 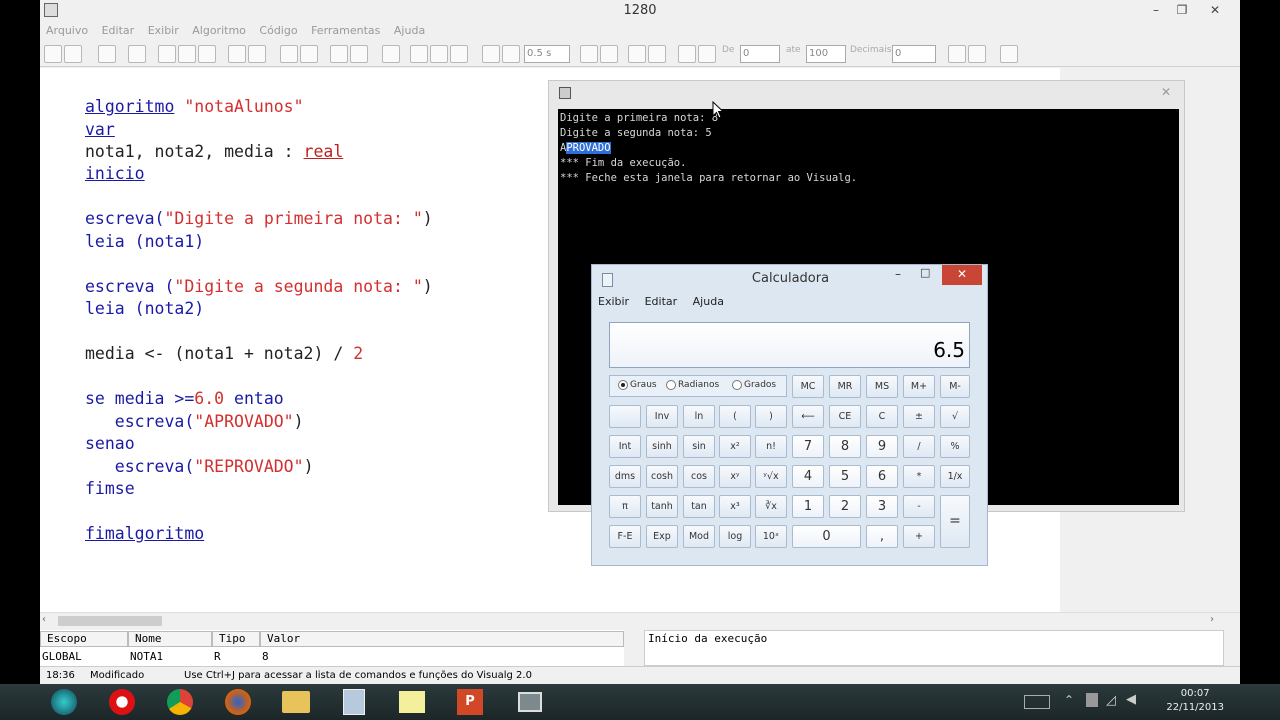 I want to click on btn-percent: %, so click(x=955, y=446).